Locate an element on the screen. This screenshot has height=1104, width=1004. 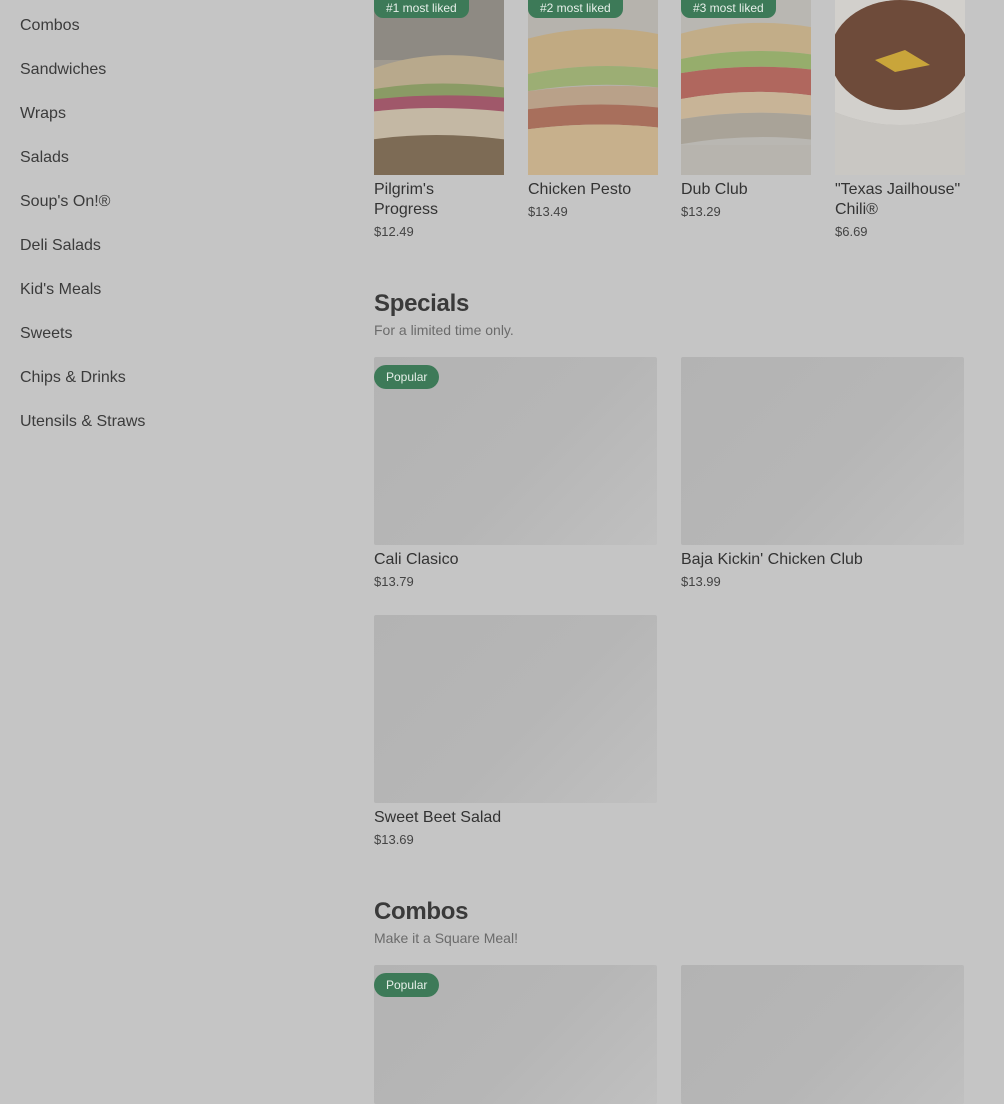
menu-item-price: $13.29 is located at coordinates (701, 211).